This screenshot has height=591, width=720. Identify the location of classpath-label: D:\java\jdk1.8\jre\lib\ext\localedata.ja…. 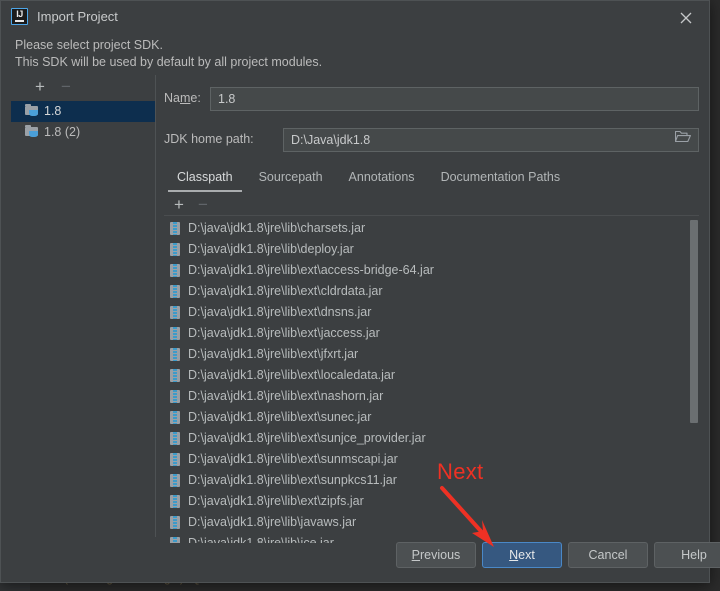
(292, 375).